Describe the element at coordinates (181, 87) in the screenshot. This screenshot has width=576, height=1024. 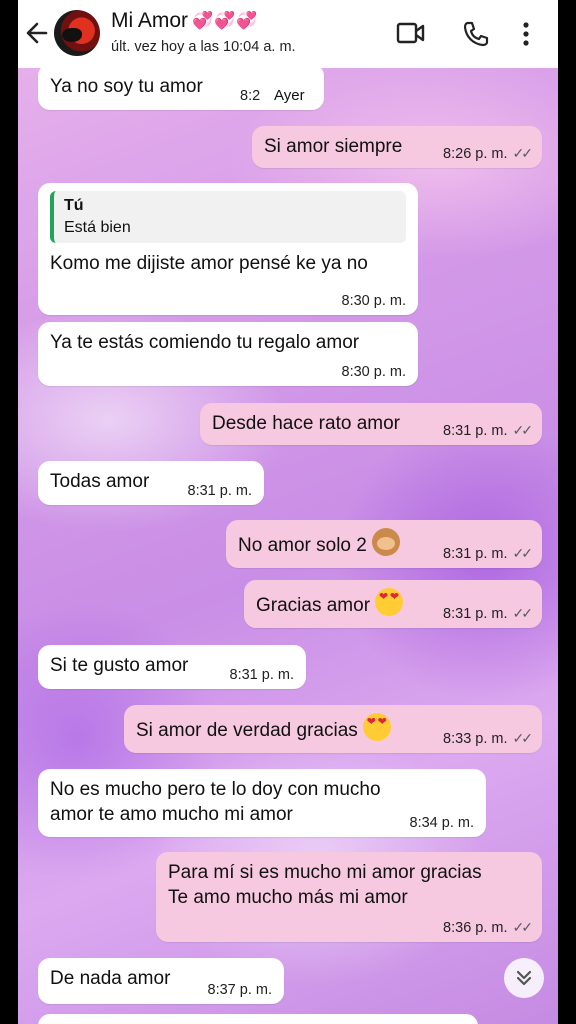
I see `message-incoming: Ya no soy tu amor 8:2 Ayer` at that location.